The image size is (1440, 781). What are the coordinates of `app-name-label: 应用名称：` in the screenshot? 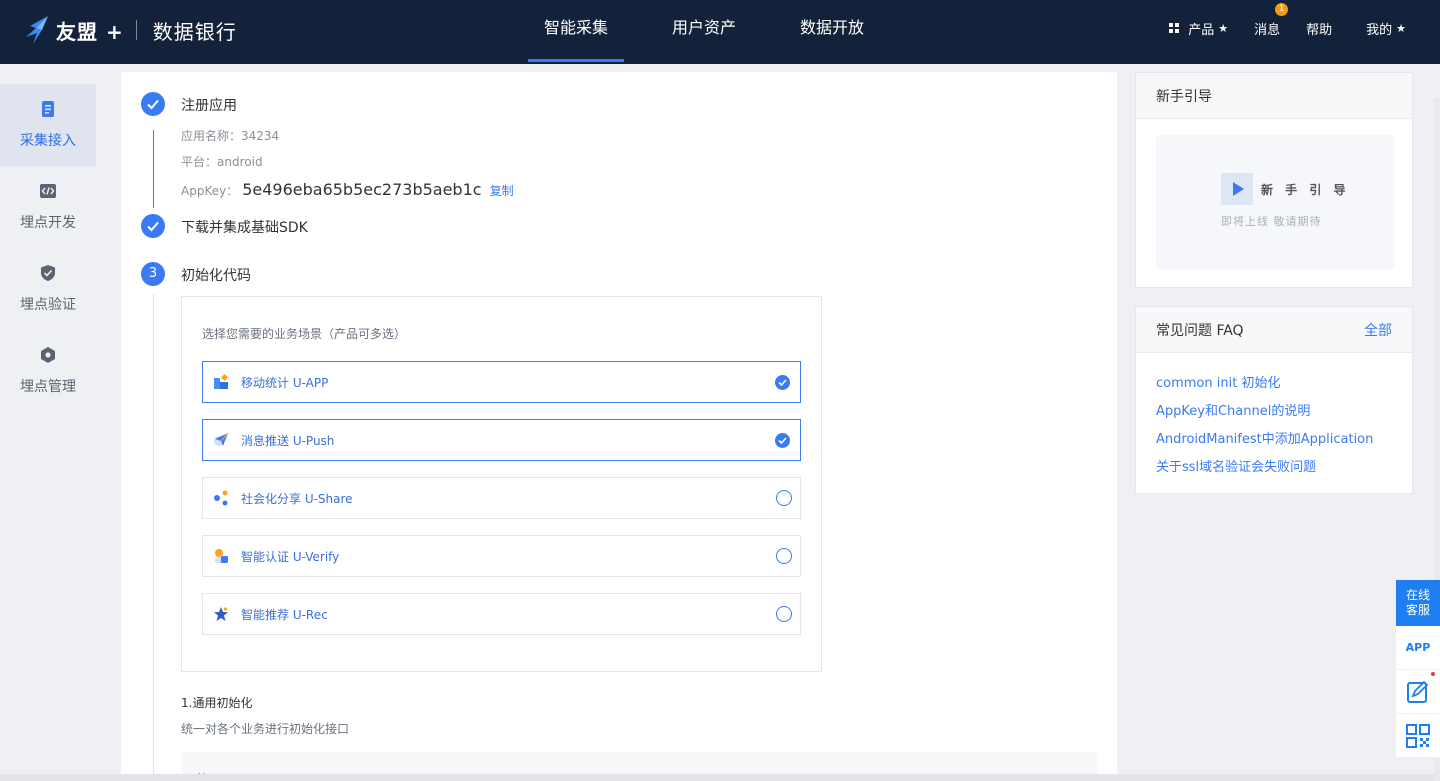 It's located at (211, 136).